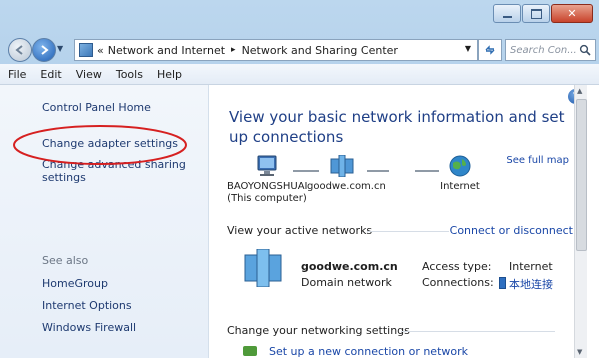 This screenshot has width=599, height=358. I want to click on address-dropdown-icon: ▼, so click(468, 48).